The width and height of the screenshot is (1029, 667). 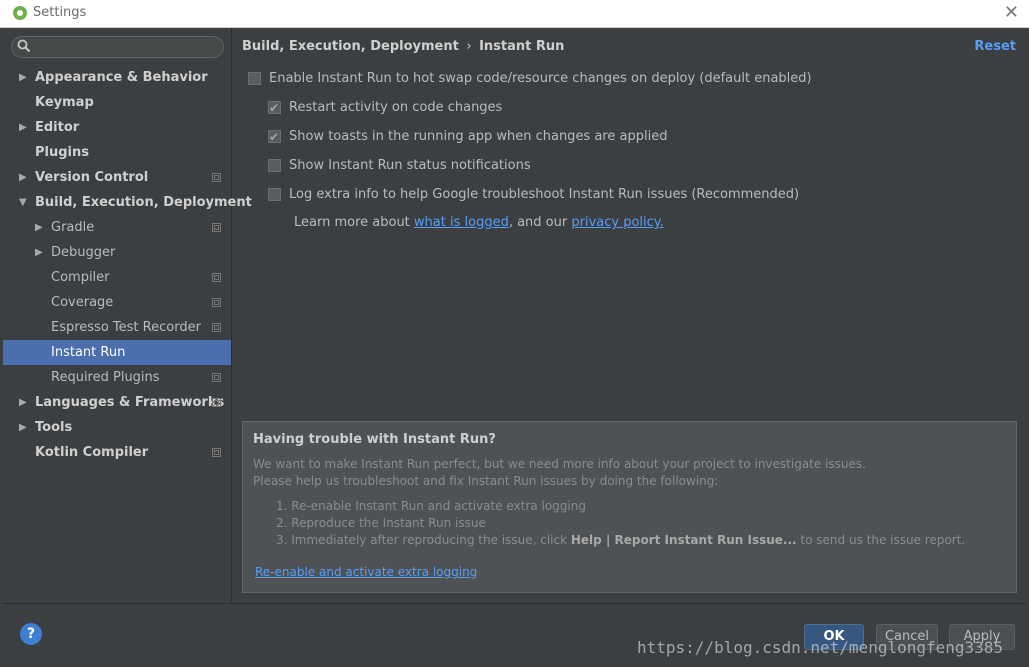 What do you see at coordinates (396, 107) in the screenshot?
I see `option-label: Restart activity on code changes` at bounding box center [396, 107].